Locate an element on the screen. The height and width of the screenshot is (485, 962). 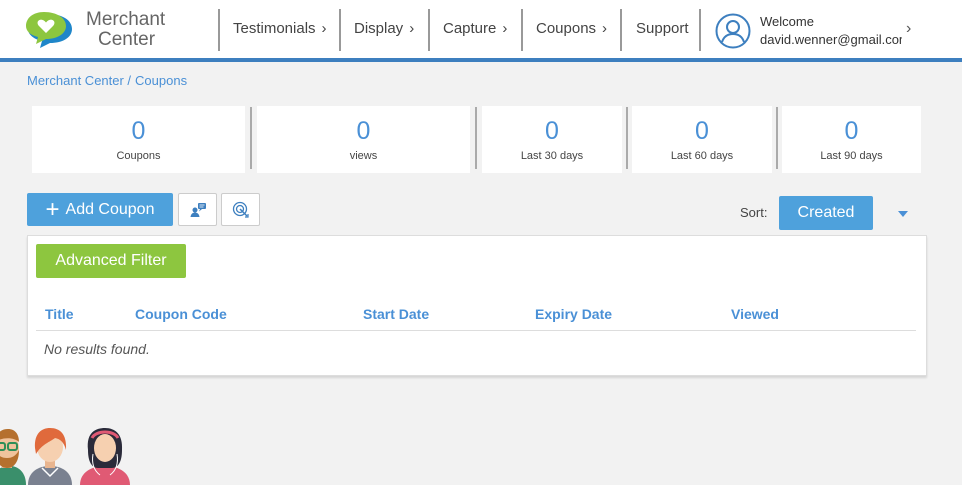
advanced-filter-button: Advanced Filter is located at coordinates (111, 261).